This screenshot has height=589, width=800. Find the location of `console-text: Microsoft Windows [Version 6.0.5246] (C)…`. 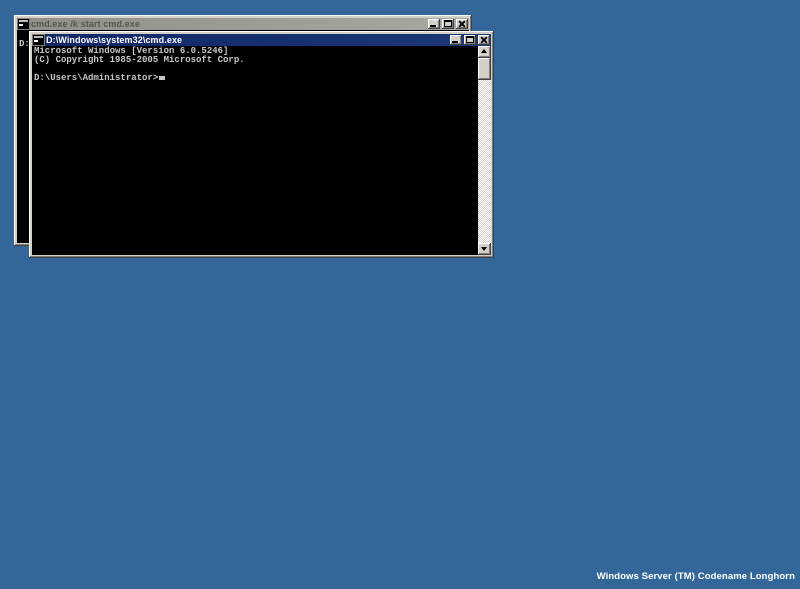

console-text: Microsoft Windows [Version 6.0.5246] (C)… is located at coordinates (255, 64).